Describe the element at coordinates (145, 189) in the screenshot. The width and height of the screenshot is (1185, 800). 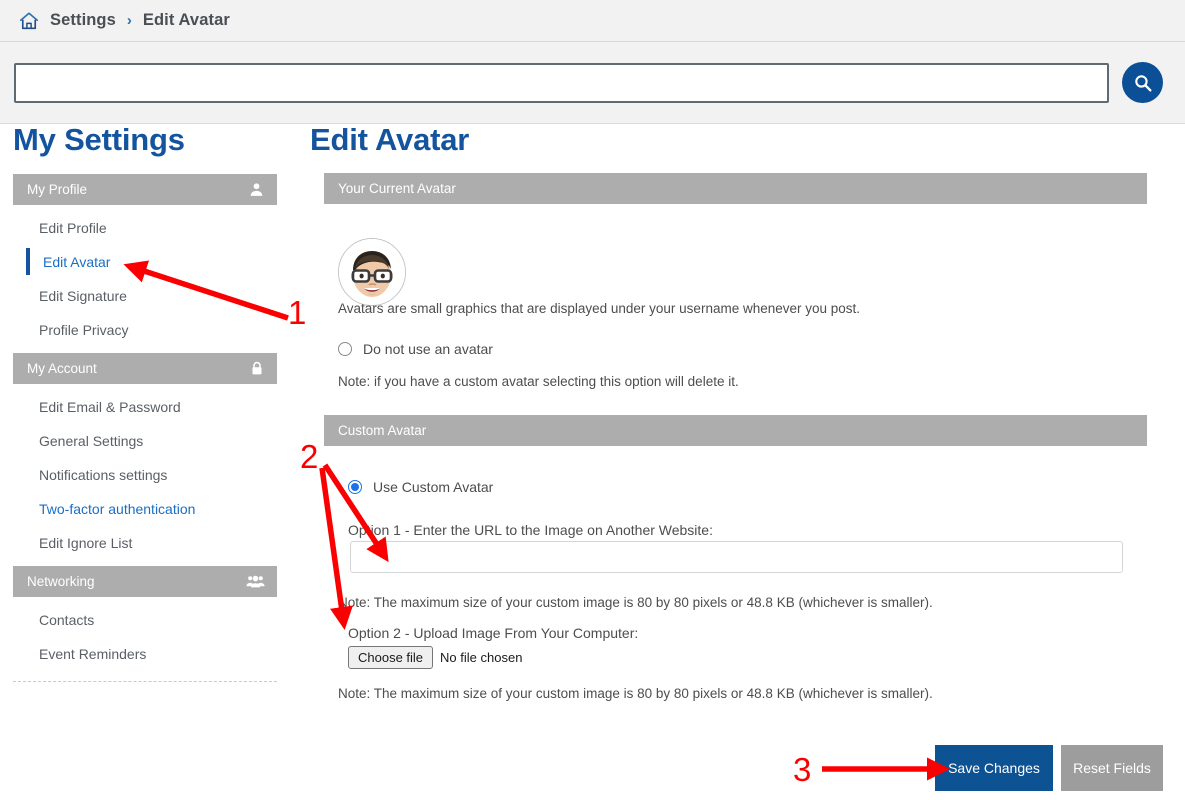
I see `sidebar-group-header-my-profile: My Profile` at that location.